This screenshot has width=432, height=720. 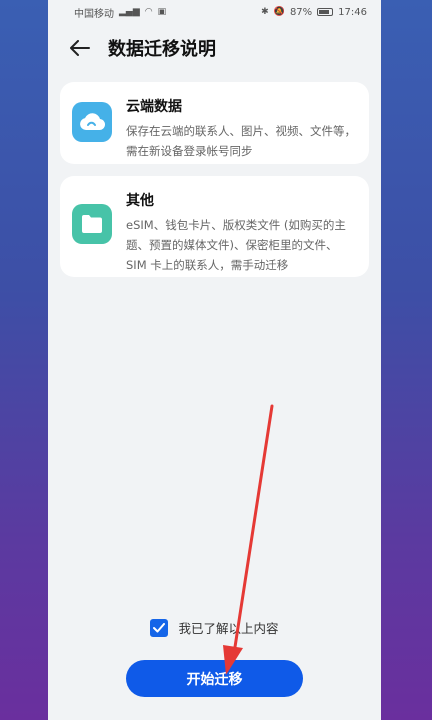 What do you see at coordinates (265, 12) in the screenshot?
I see `bluetooth-icon: ✱` at bounding box center [265, 12].